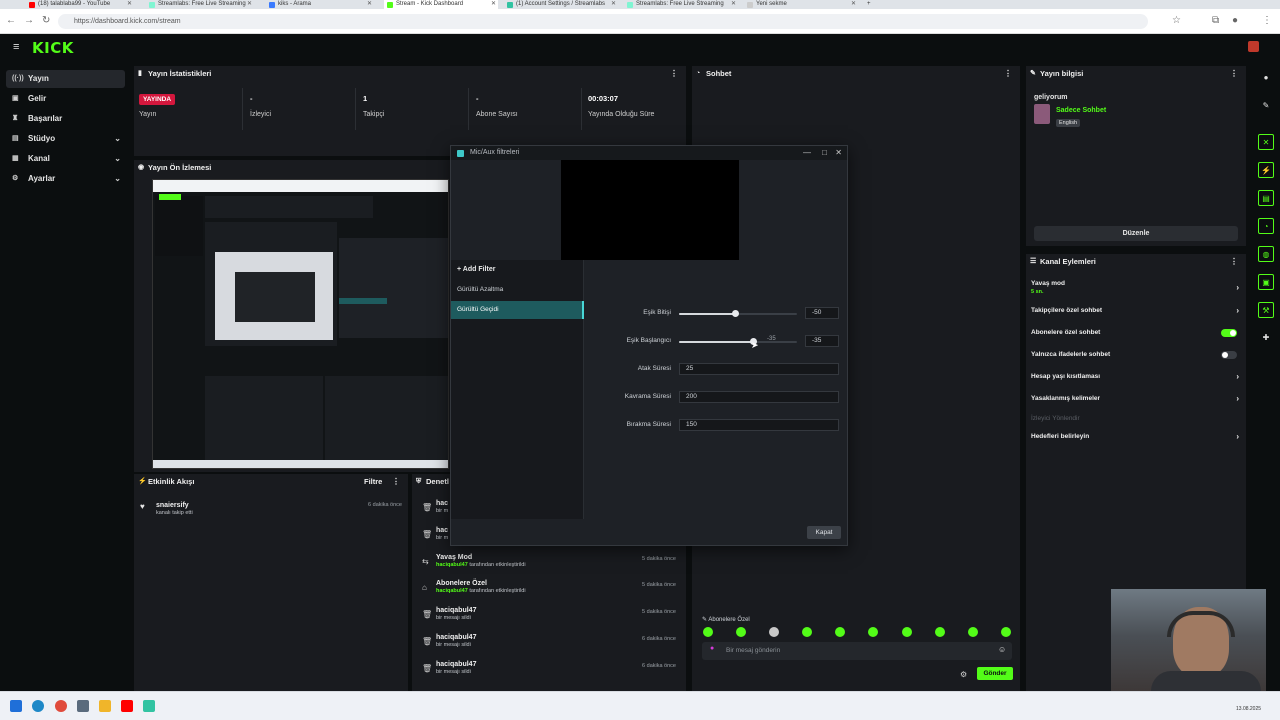 This screenshot has width=1280, height=720. I want to click on sidebar-item-gelir: ▣ Gelir, so click(65, 99).